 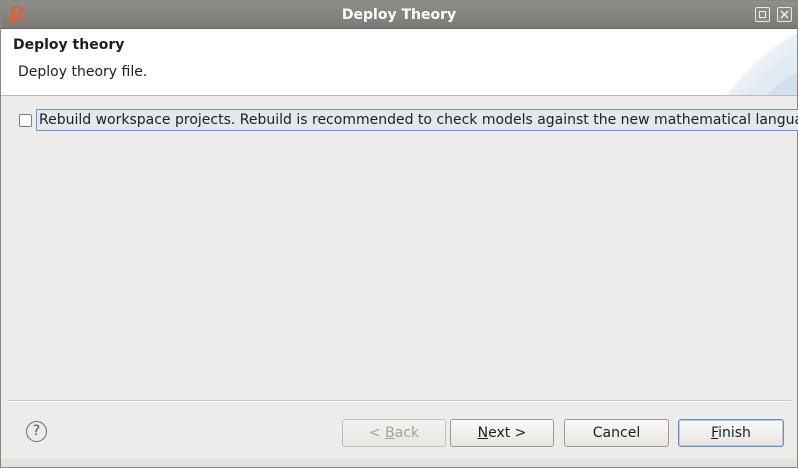 What do you see at coordinates (399, 62) in the screenshot?
I see `wizard-header: Deploy theory Deploy theory file.` at bounding box center [399, 62].